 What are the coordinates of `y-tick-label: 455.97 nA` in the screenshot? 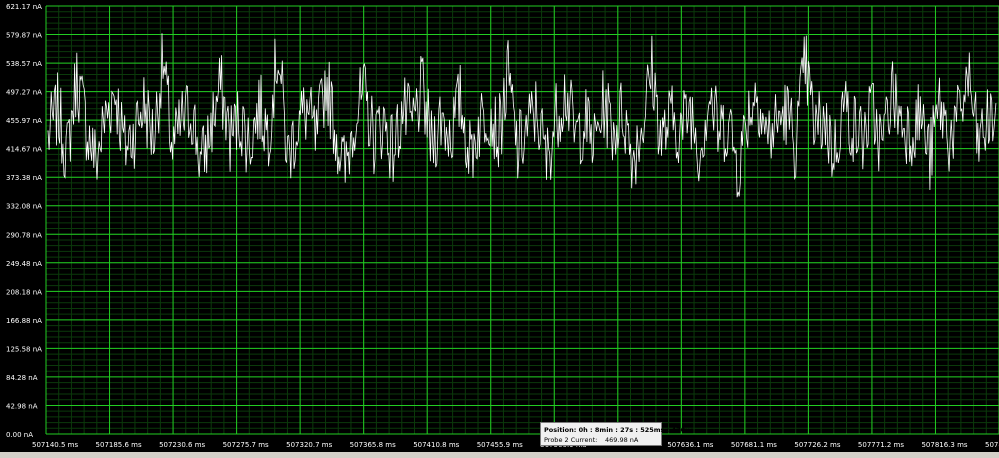 It's located at (24, 121).